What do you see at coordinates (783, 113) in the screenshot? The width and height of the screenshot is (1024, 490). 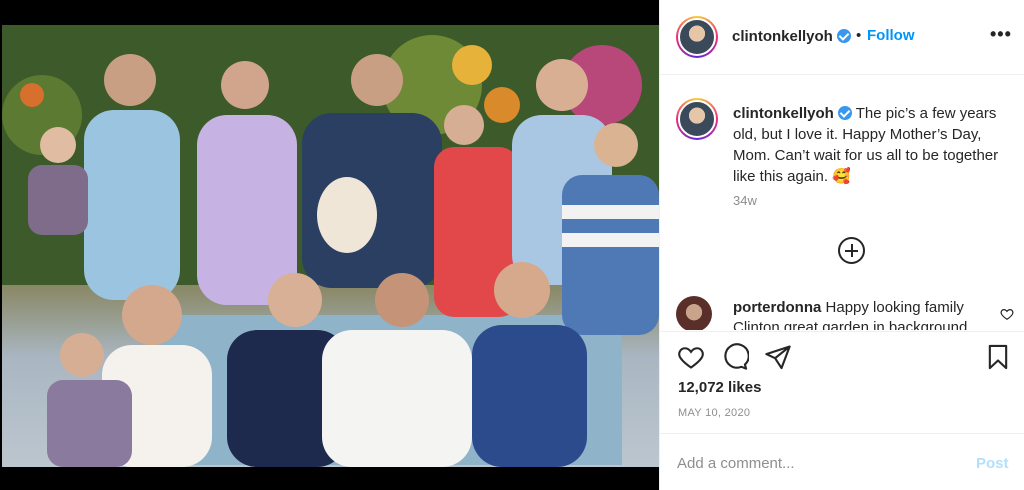 I see `caption-username-text: clintonkellyoh` at bounding box center [783, 113].